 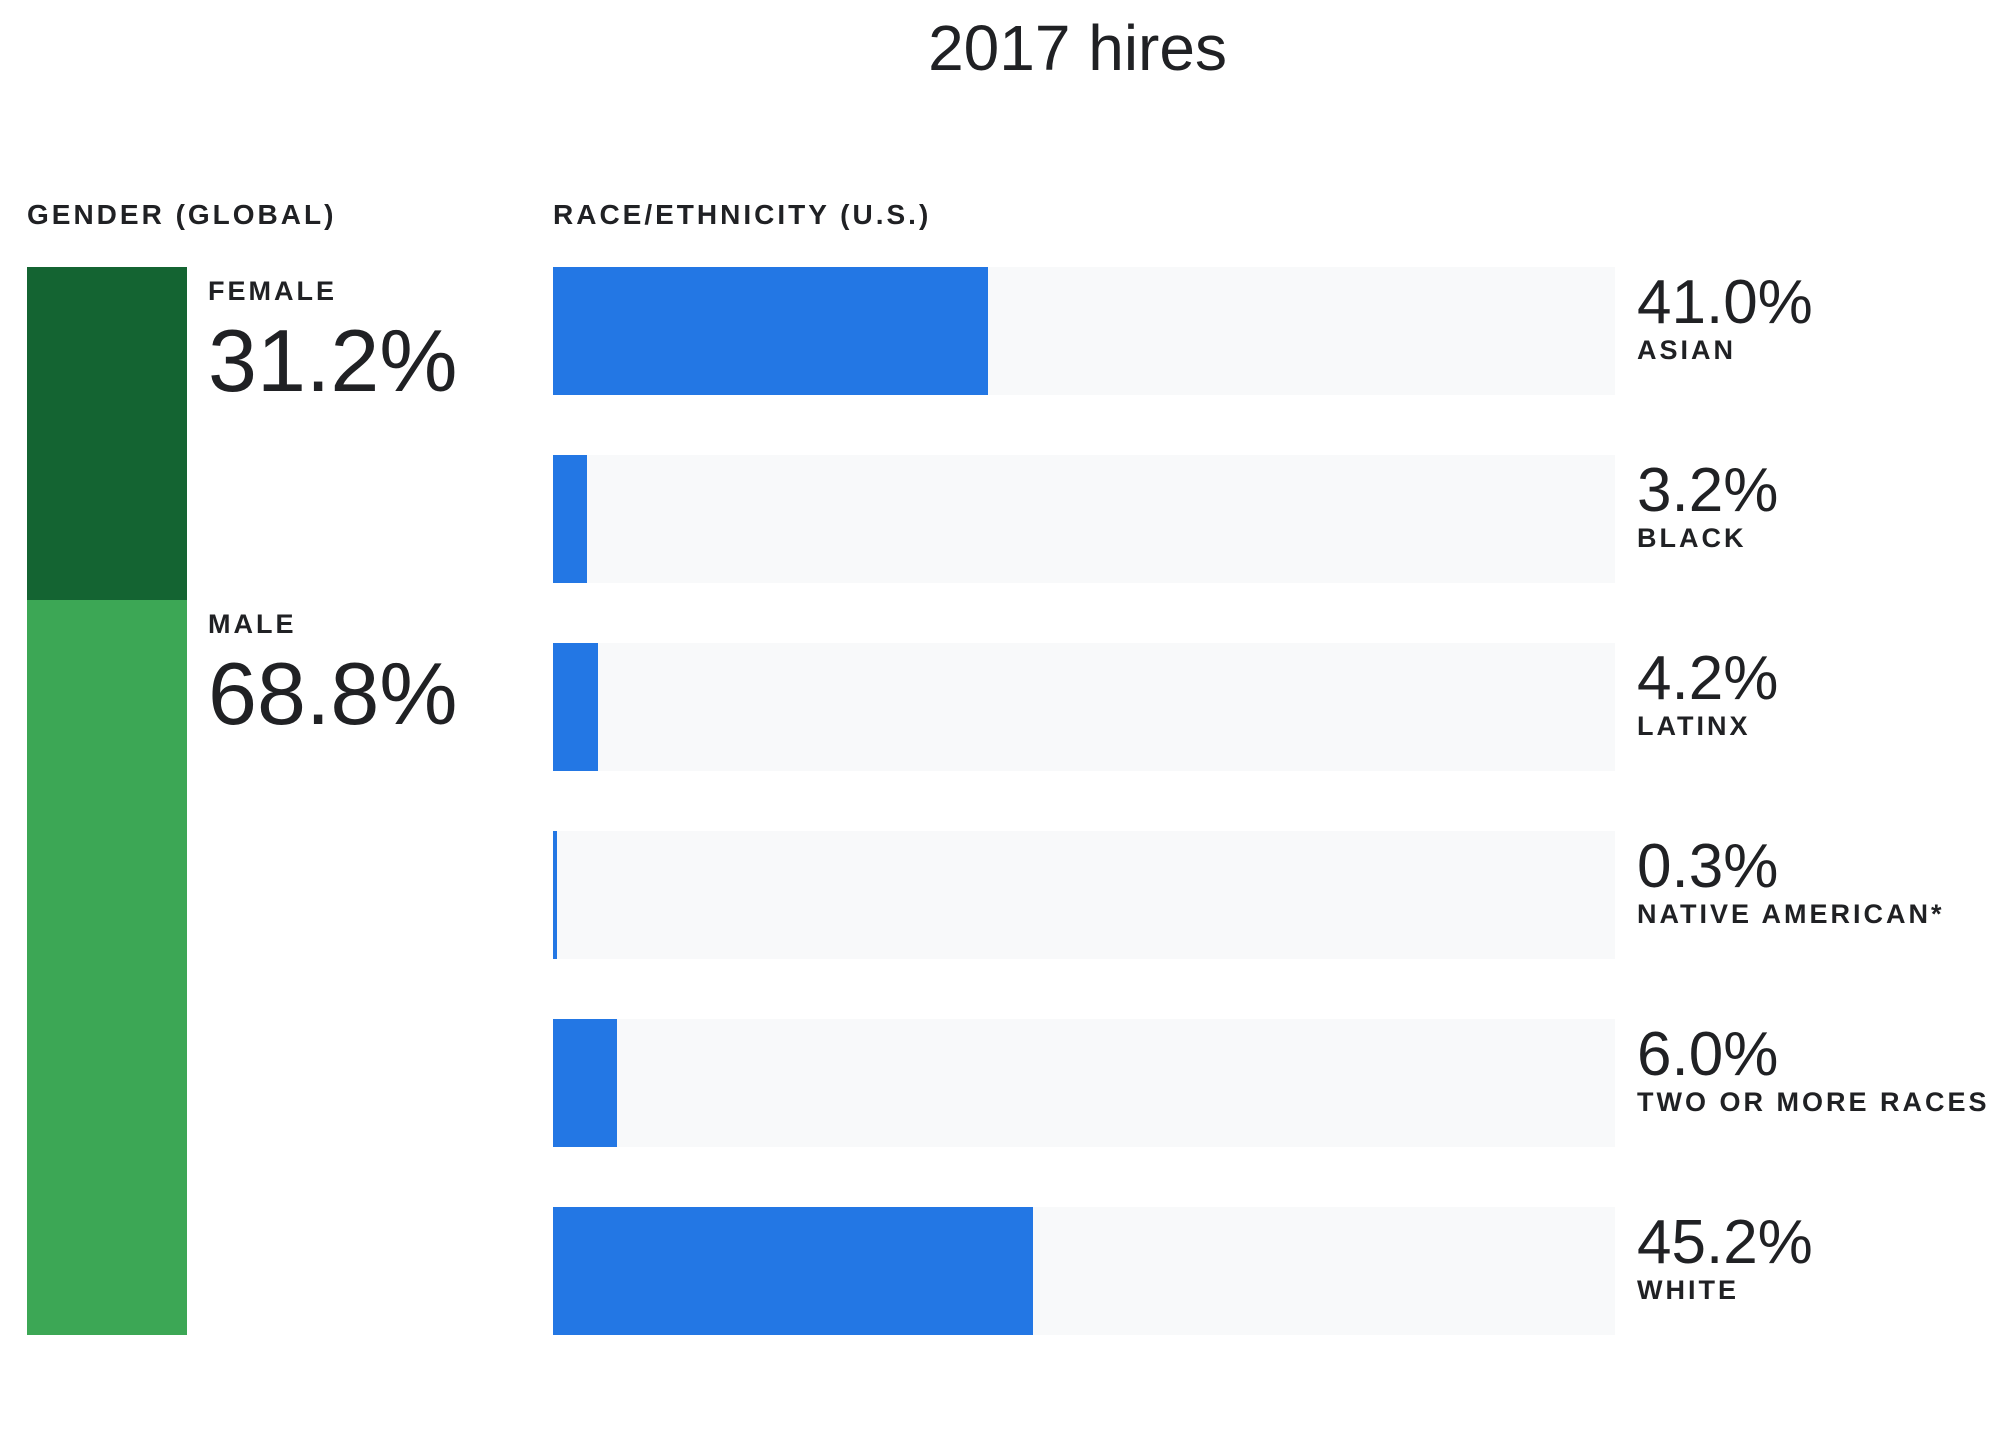 What do you see at coordinates (107, 967) in the screenshot?
I see `gender-bar-male` at bounding box center [107, 967].